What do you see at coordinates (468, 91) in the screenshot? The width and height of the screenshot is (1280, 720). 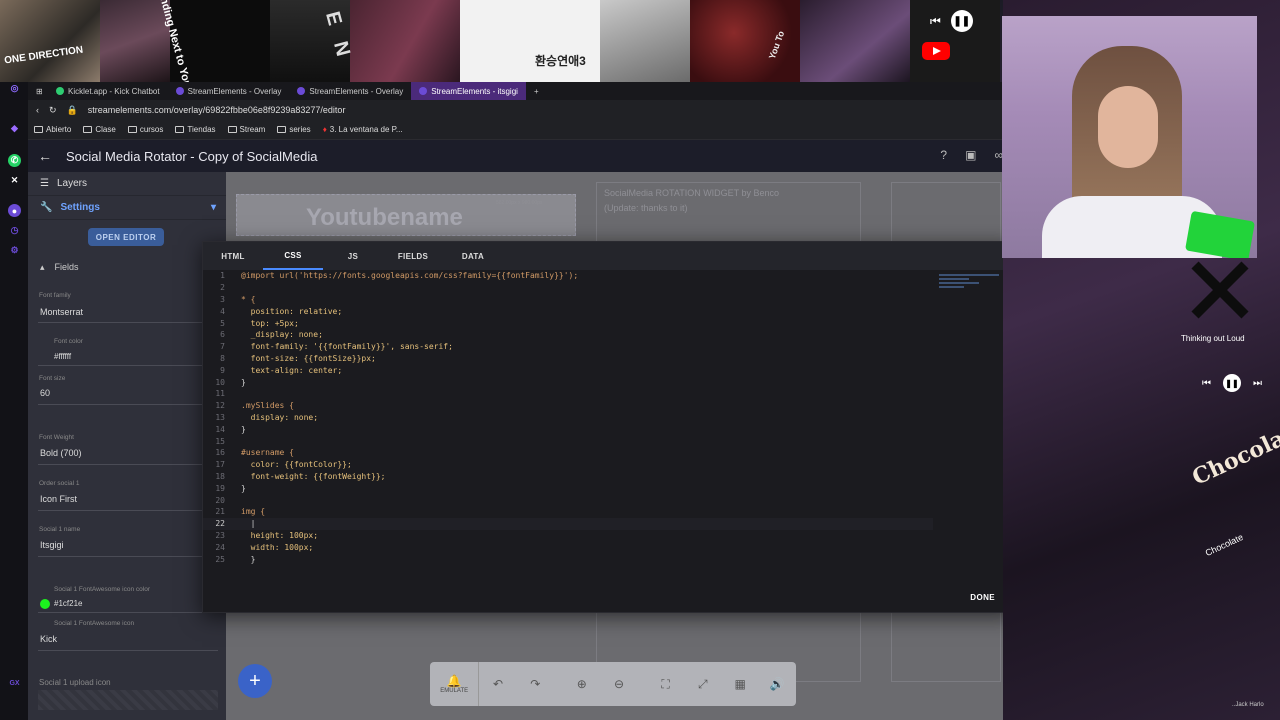 I see `tab-itsgigi: StreamElements - itsgigi` at bounding box center [468, 91].